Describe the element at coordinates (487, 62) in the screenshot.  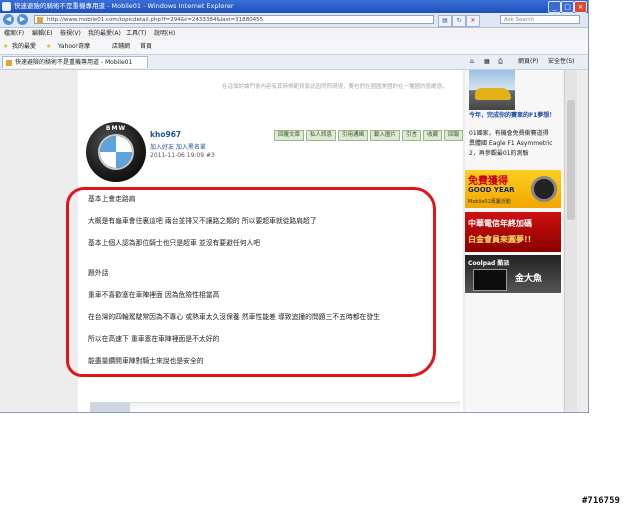
I see `feed-icon: ▦` at that location.